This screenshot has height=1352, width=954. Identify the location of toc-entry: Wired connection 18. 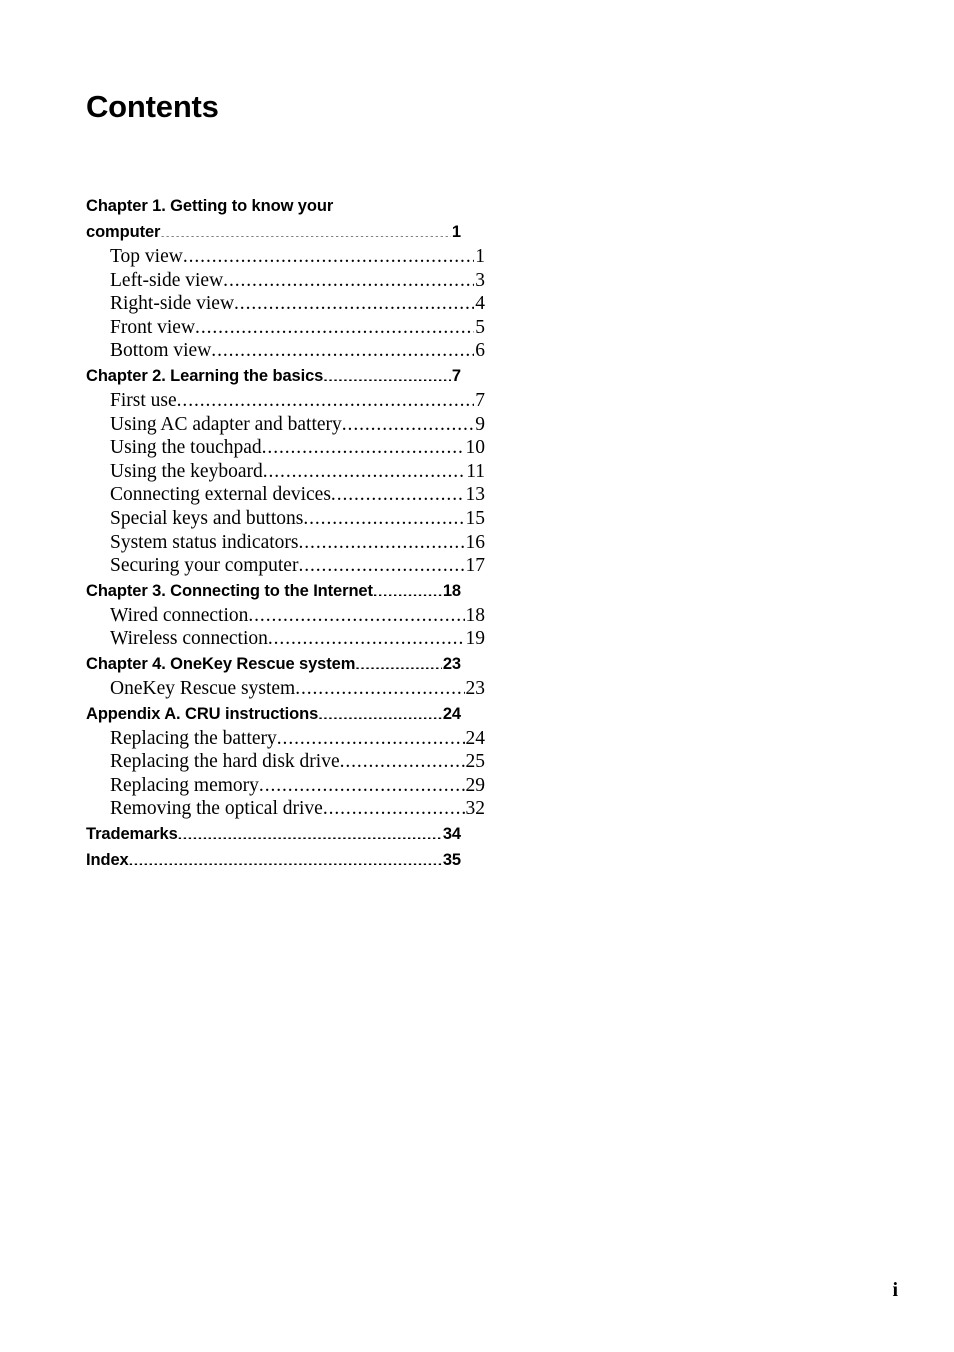
(285, 616).